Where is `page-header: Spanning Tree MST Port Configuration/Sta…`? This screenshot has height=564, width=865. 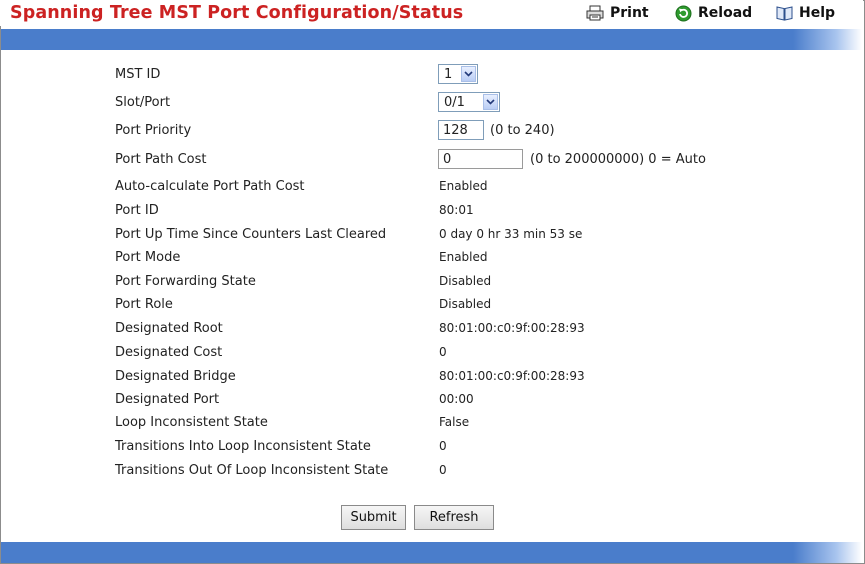 page-header: Spanning Tree MST Port Configuration/Sta… is located at coordinates (431, 13).